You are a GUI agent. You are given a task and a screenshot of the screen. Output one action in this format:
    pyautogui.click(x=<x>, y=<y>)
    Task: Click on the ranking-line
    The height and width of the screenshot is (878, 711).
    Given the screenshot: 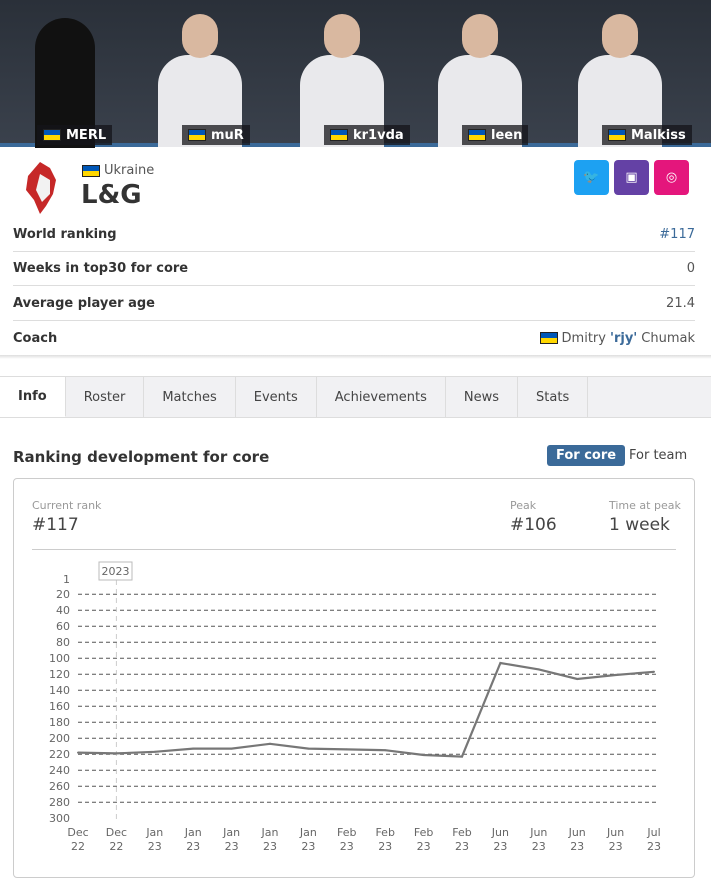 What is the action you would take?
    pyautogui.click(x=366, y=709)
    